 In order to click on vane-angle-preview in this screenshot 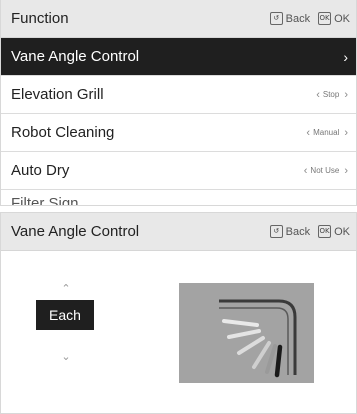, I will do `click(246, 333)`.